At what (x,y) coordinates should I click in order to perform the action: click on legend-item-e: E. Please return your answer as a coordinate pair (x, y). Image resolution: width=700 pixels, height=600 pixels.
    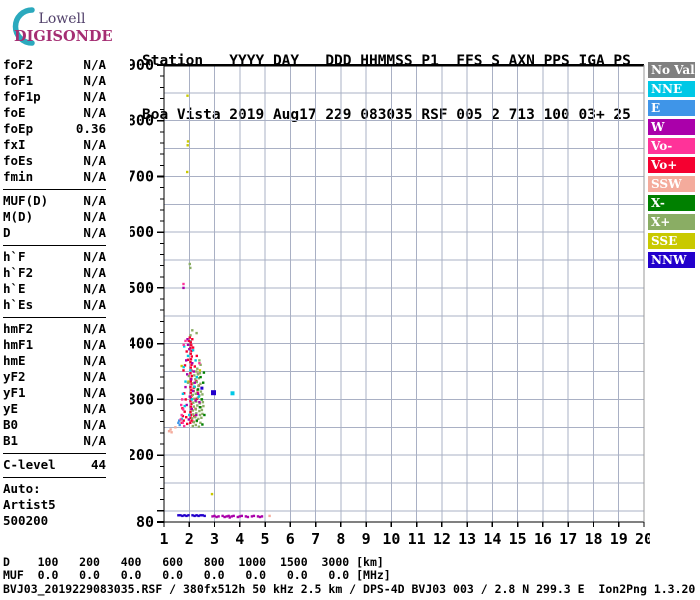
    Looking at the image, I should click on (671, 108).